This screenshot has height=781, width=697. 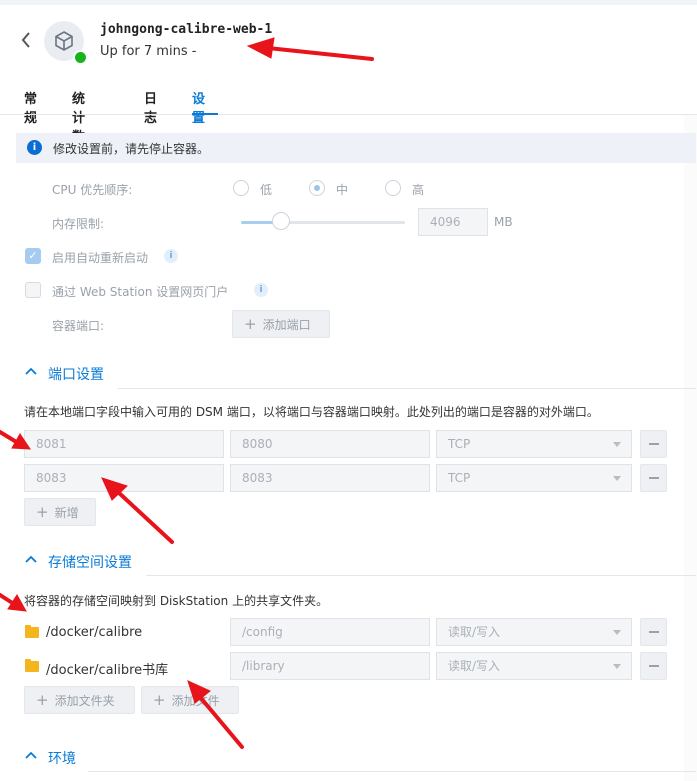 I want to click on add-file-button: + 添加文件, so click(x=190, y=700).